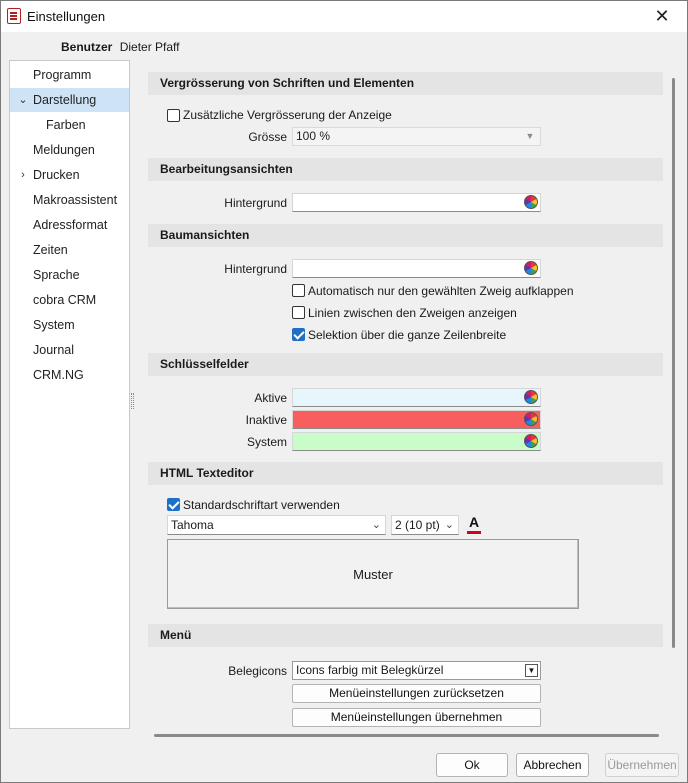 The height and width of the screenshot is (783, 688). I want to click on sidebar-item-journal: Journal, so click(69, 350).